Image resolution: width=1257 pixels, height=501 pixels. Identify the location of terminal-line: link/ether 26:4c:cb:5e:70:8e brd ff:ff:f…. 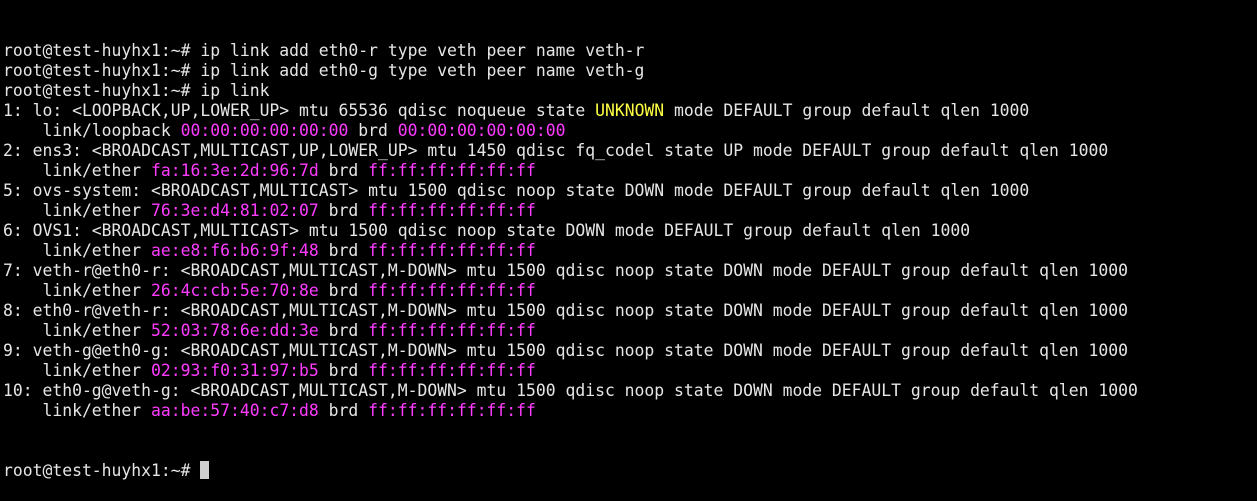
(630, 291).